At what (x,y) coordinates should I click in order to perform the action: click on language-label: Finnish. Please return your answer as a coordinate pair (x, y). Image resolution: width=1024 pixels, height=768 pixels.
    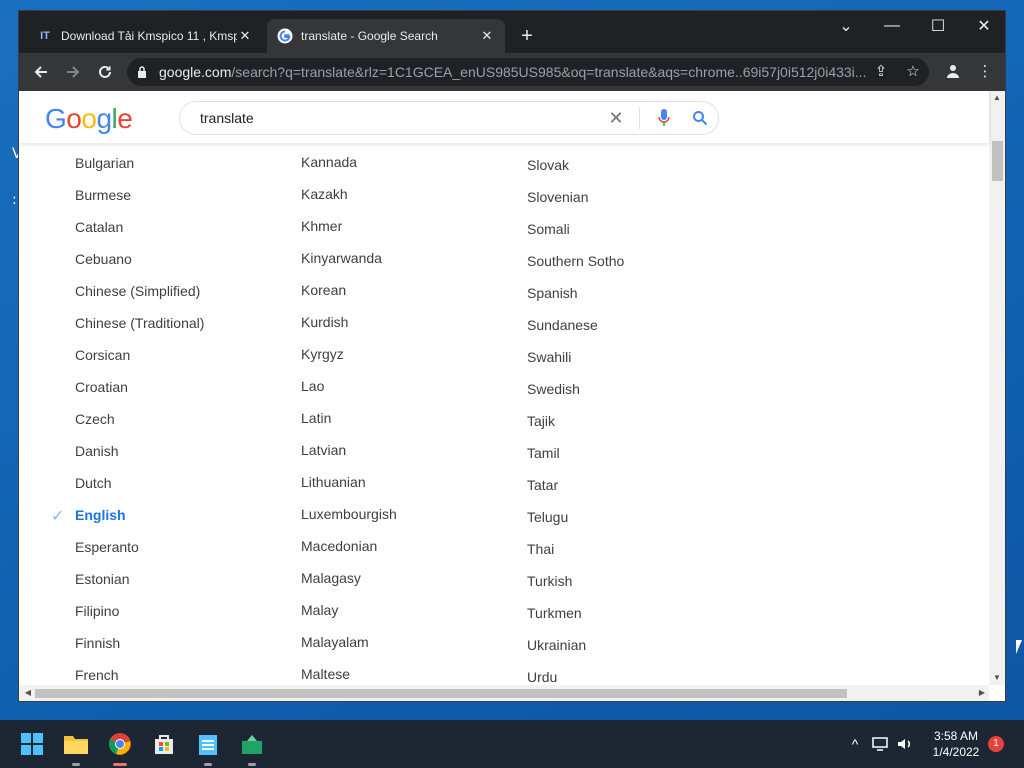
    Looking at the image, I should click on (98, 643).